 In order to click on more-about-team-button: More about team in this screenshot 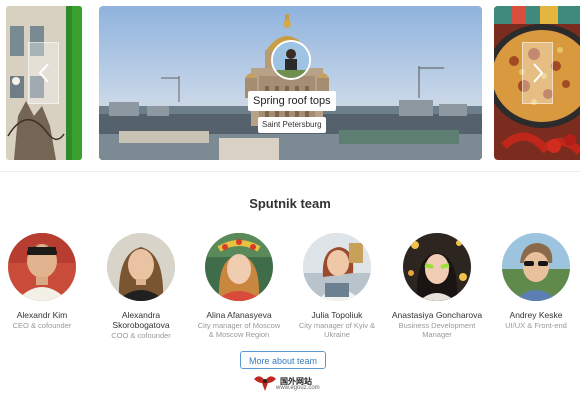, I will do `click(283, 360)`.